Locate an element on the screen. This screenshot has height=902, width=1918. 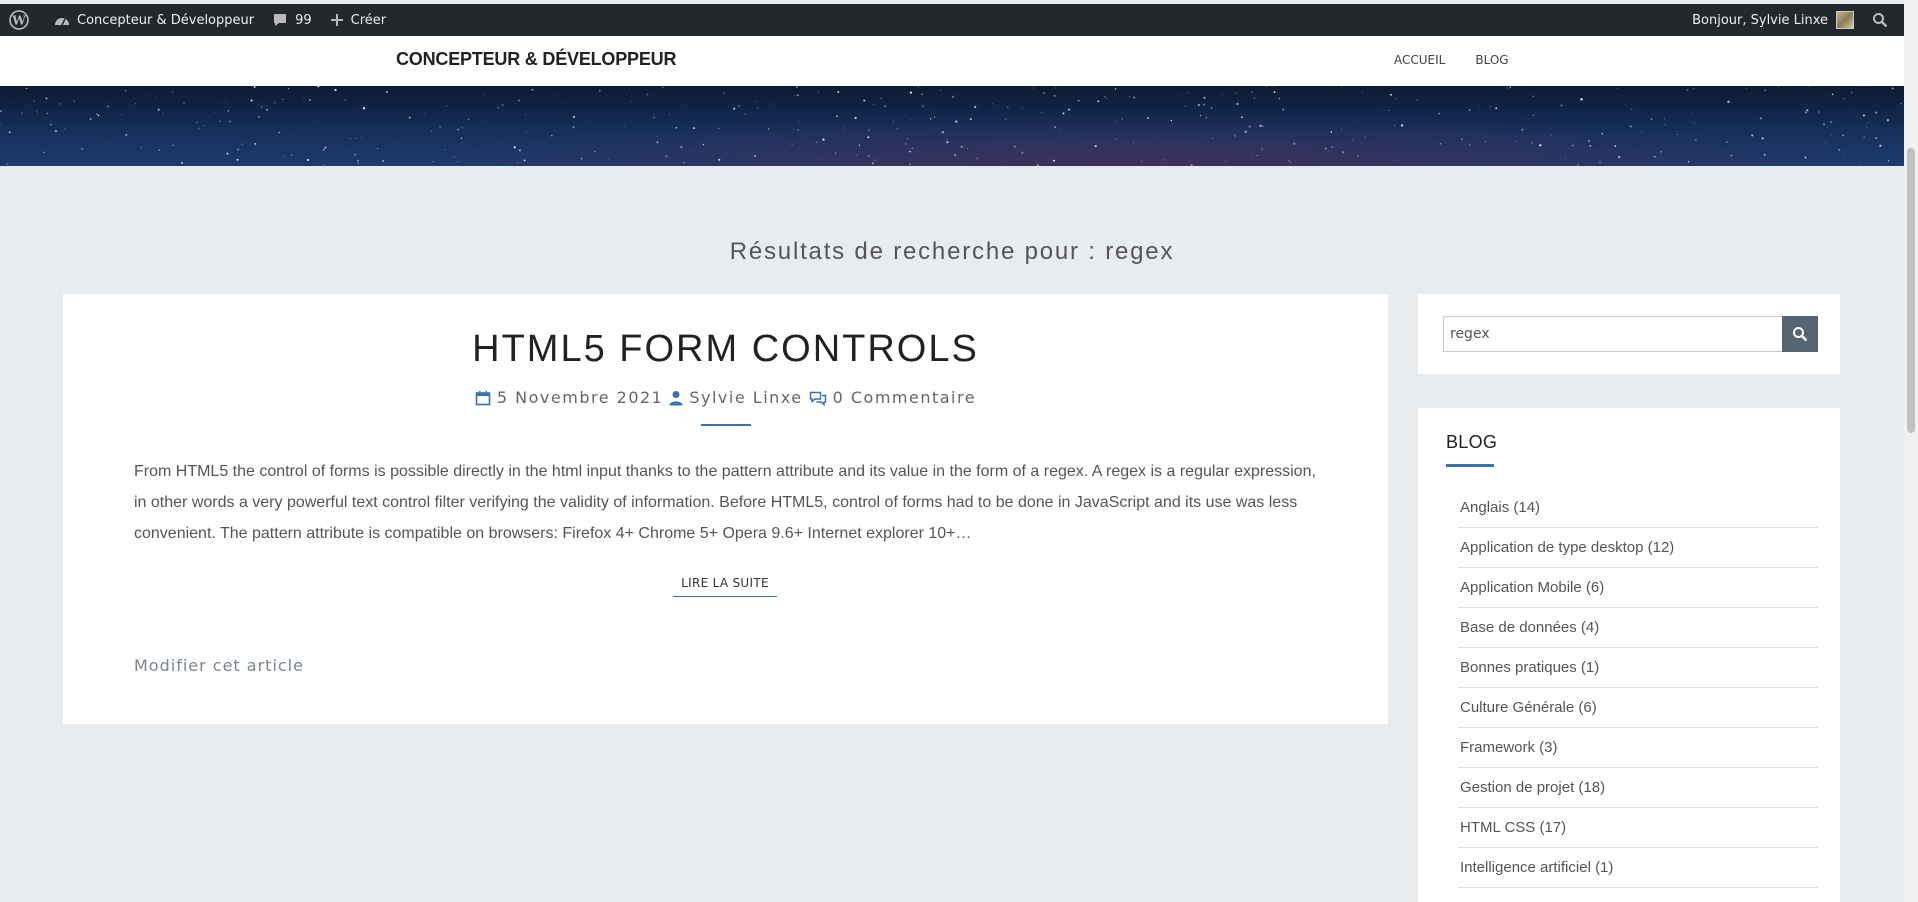
user-icon is located at coordinates (676, 397).